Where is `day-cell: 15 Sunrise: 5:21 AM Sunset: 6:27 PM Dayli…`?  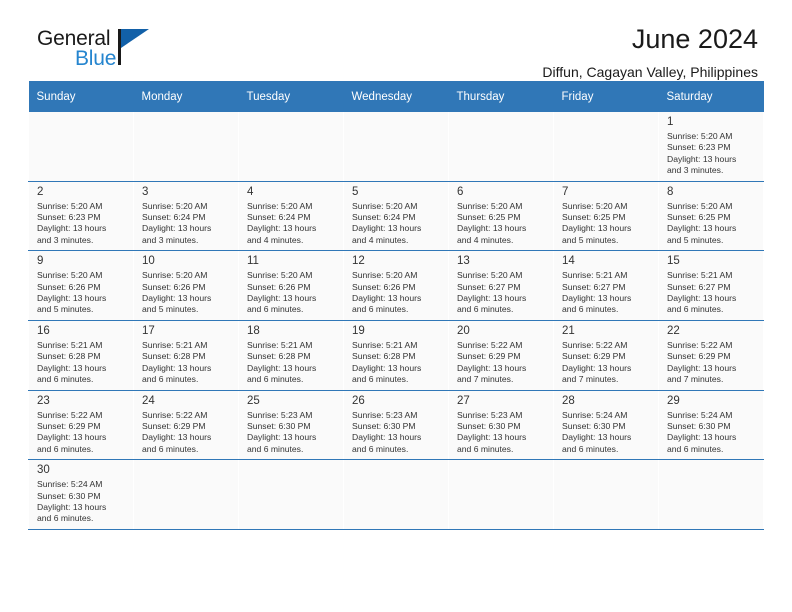 day-cell: 15 Sunrise: 5:21 AM Sunset: 6:27 PM Dayli… is located at coordinates (711, 285).